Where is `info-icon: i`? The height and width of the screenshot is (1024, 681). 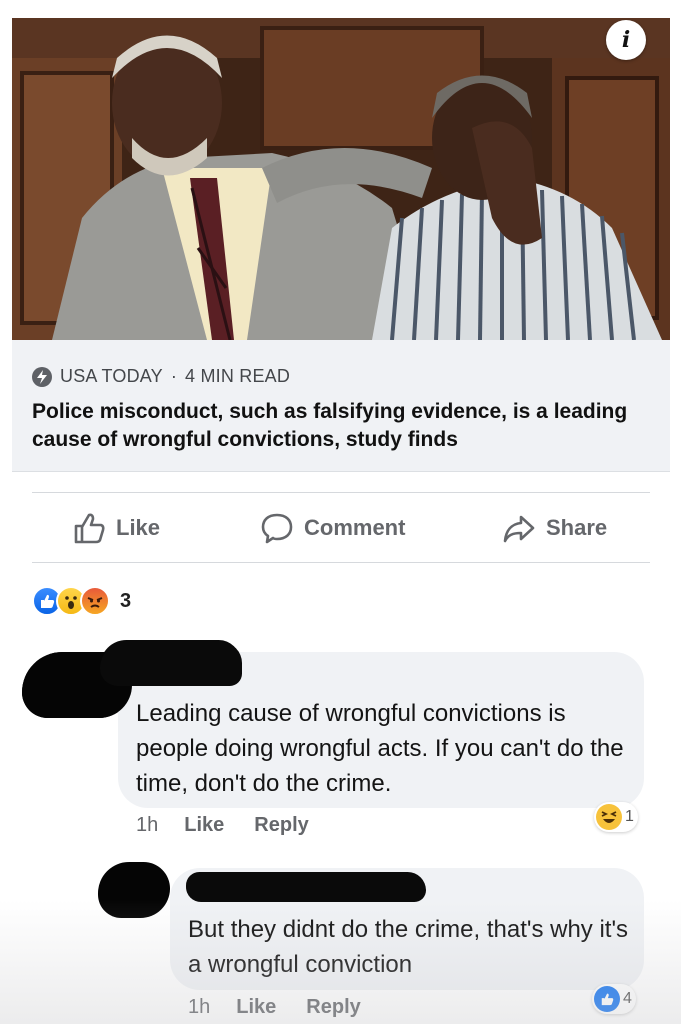
info-icon: i is located at coordinates (626, 40).